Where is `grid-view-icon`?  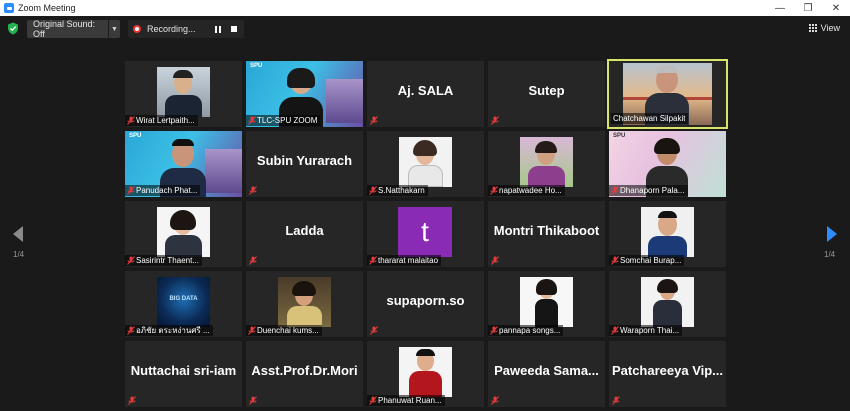 grid-view-icon is located at coordinates (813, 28).